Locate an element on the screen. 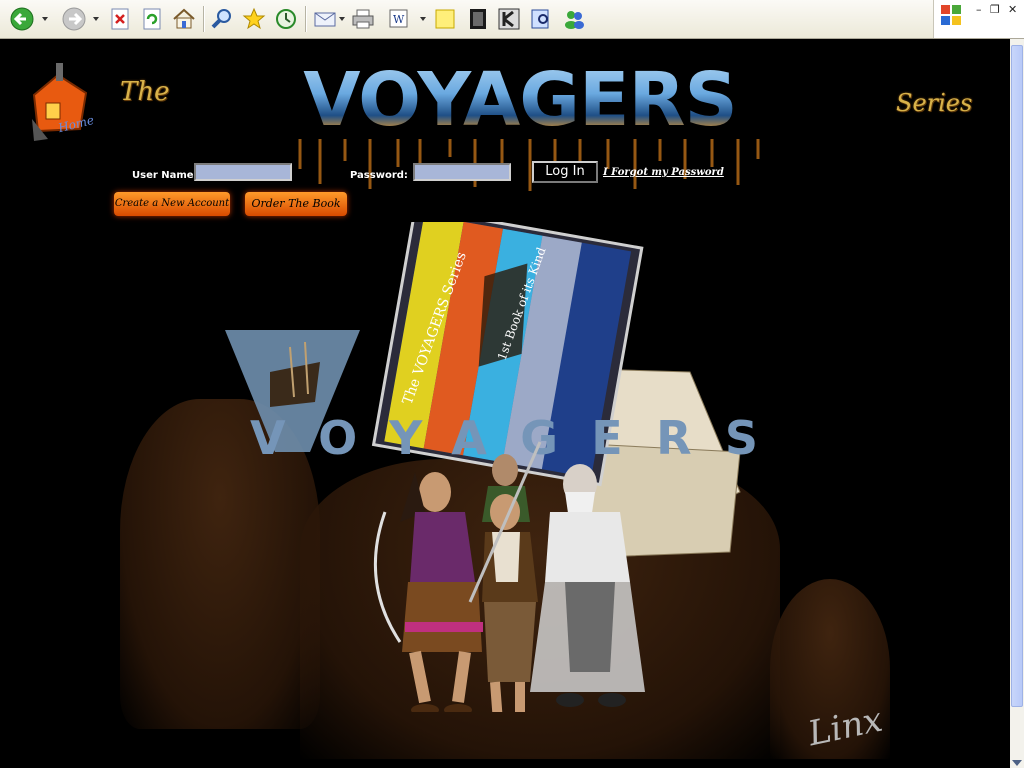 This screenshot has height=768, width=1024. forgot-password-link: I Forgot my Password is located at coordinates (663, 172).